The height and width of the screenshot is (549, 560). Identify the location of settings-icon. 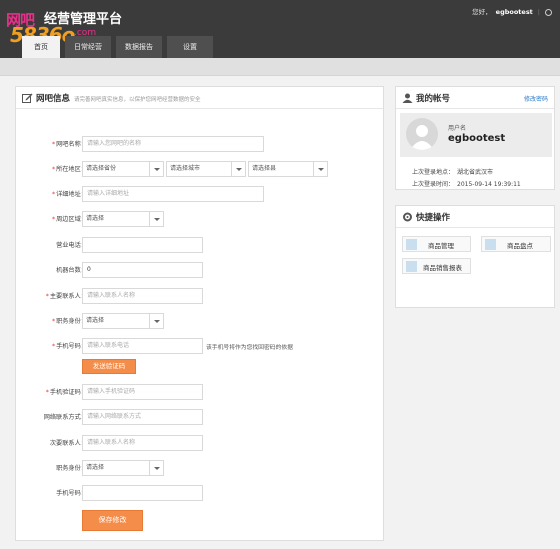
(407, 217).